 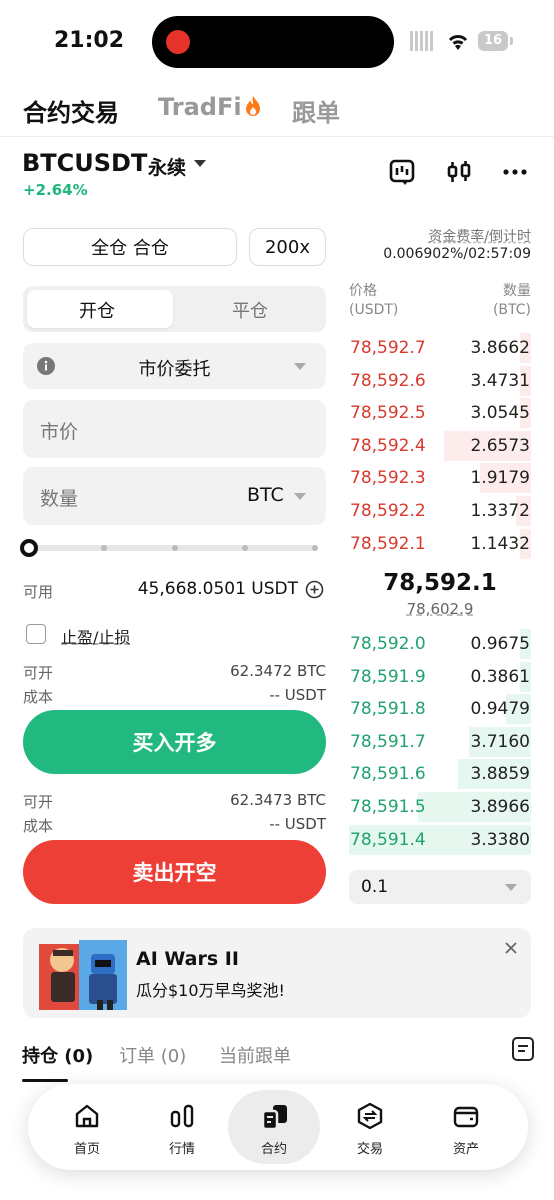 What do you see at coordinates (174, 309) in the screenshot?
I see `open-close-toggle: 开仓 平仓` at bounding box center [174, 309].